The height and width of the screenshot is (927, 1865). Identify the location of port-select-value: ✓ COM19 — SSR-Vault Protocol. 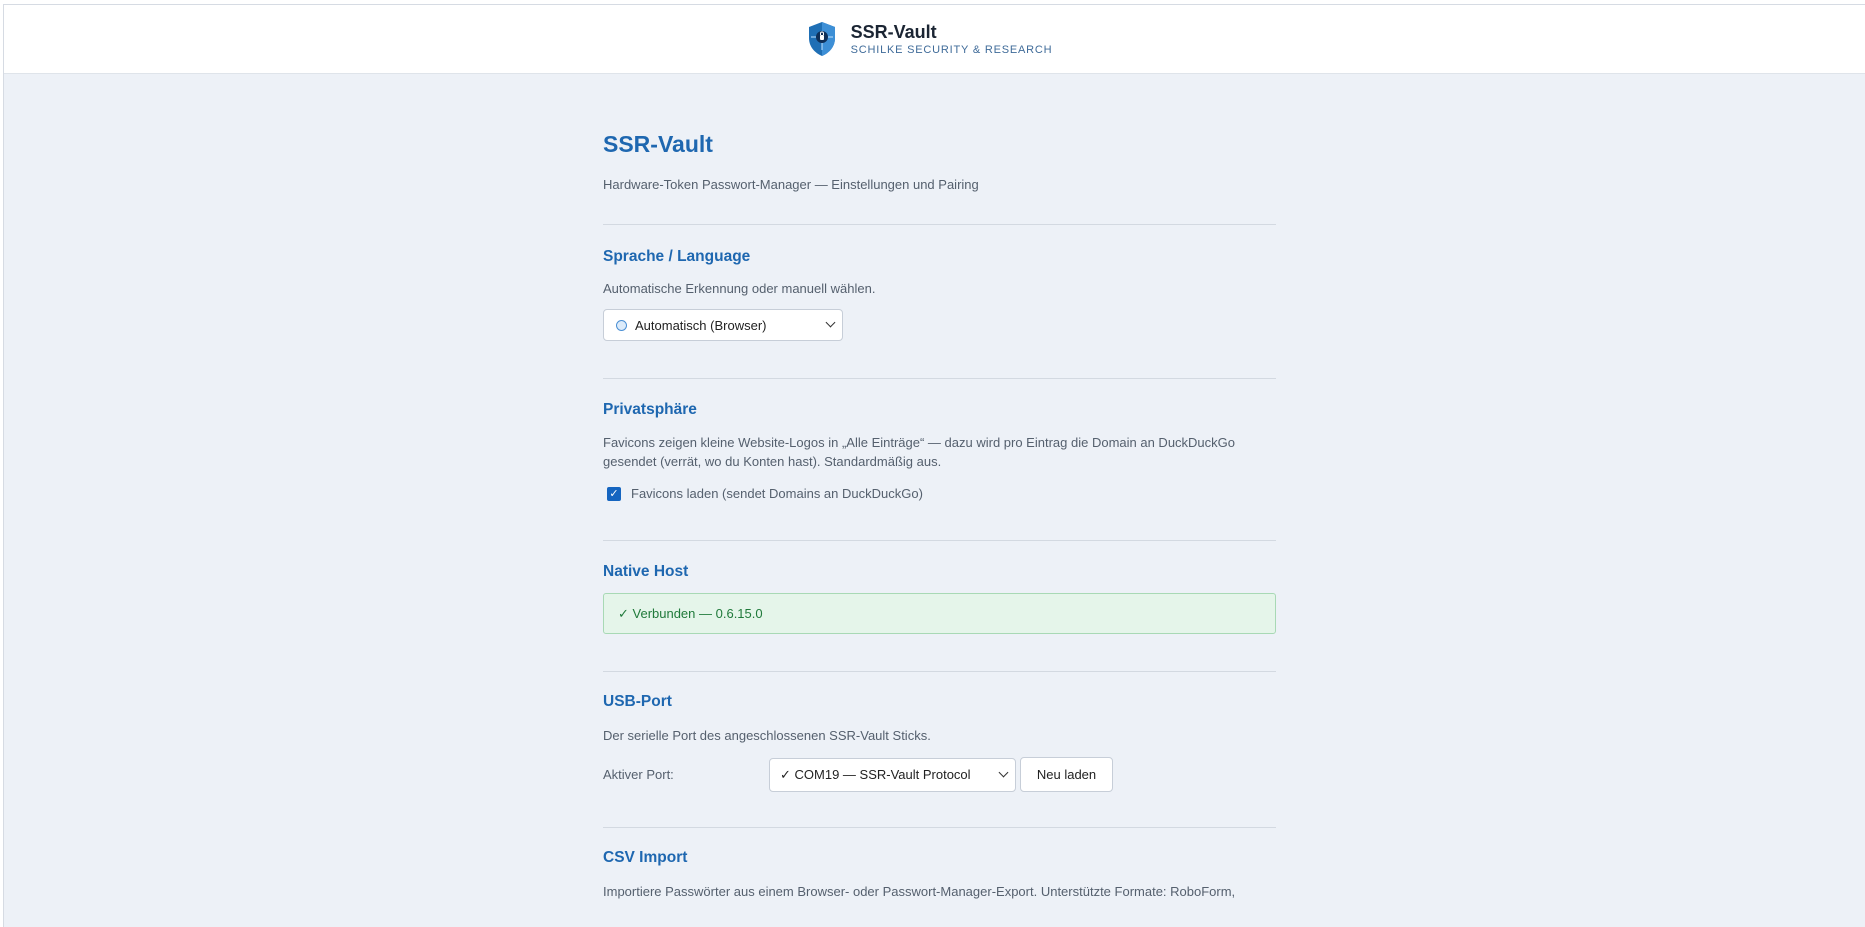
(875, 774).